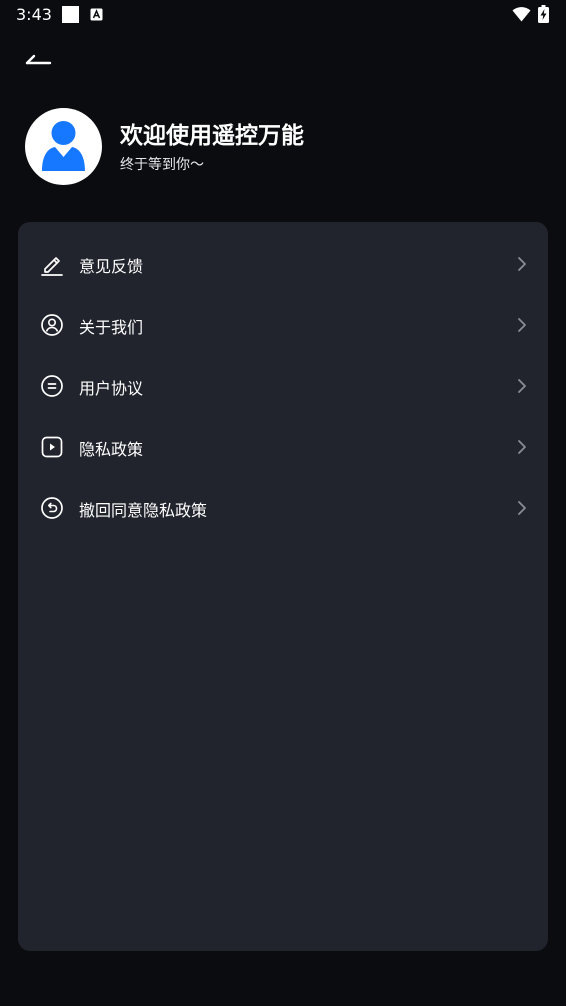 Image resolution: width=566 pixels, height=1006 pixels. Describe the element at coordinates (52, 447) in the screenshot. I see `play-square-icon` at that location.